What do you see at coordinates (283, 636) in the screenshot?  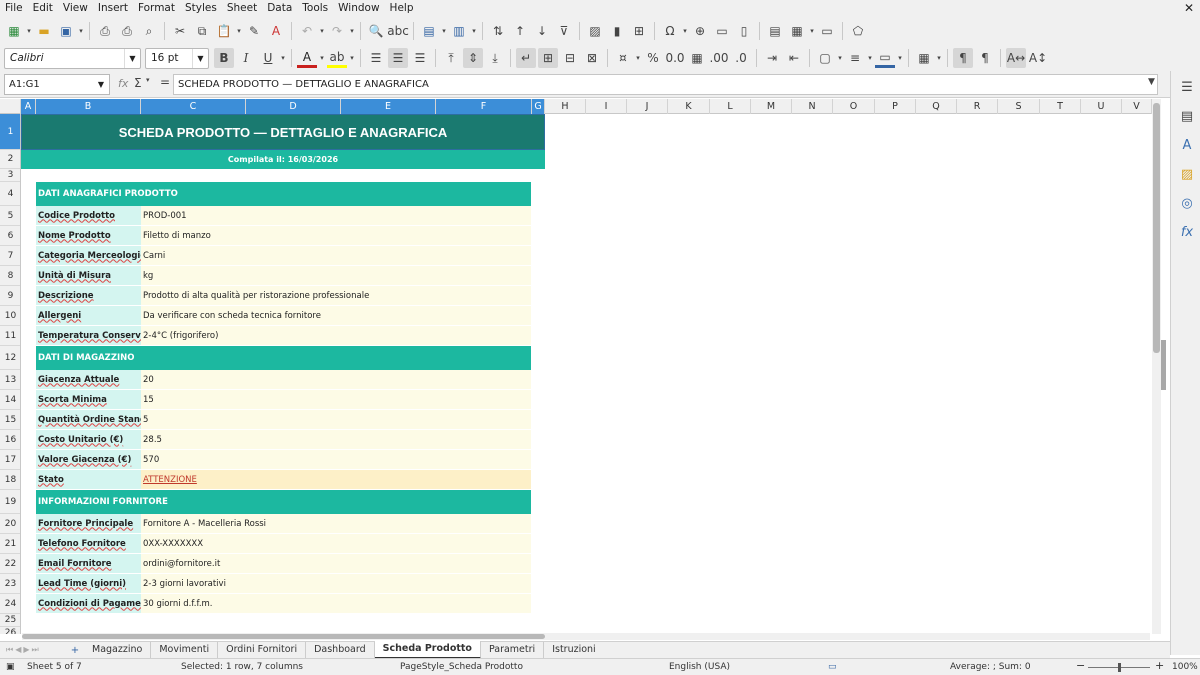 I see `horizontal-scroll-thumb` at bounding box center [283, 636].